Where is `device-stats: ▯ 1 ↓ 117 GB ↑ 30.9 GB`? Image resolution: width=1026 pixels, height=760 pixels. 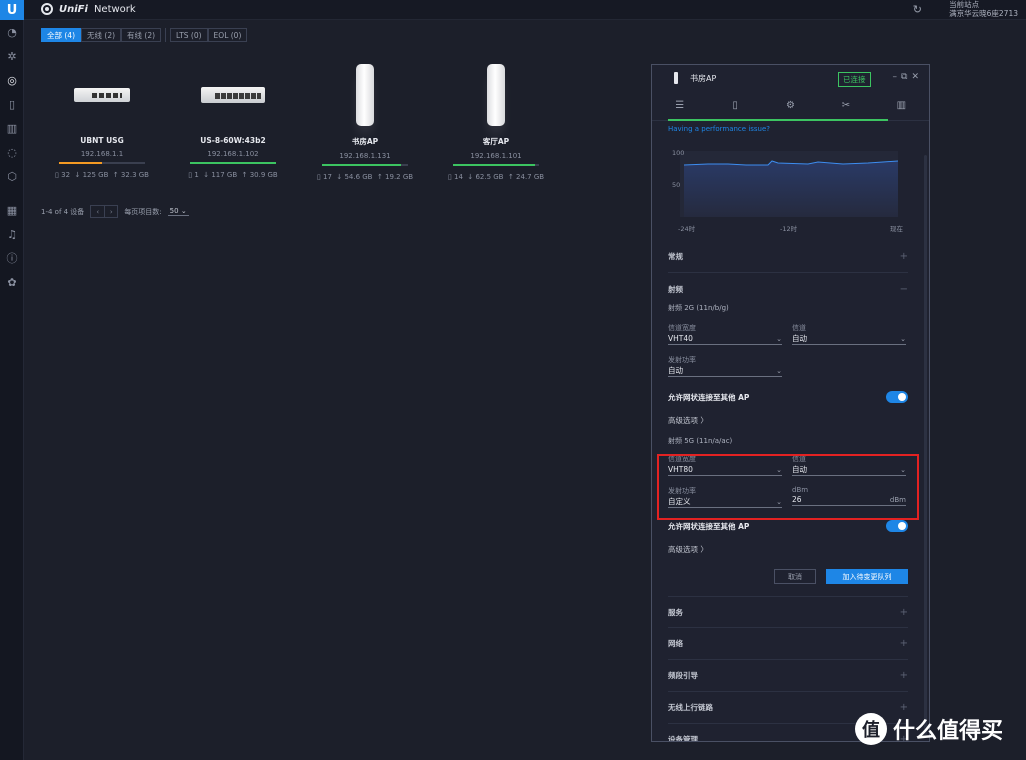
device-stats: ▯ 1 ↓ 117 GB ↑ 30.9 GB is located at coordinates (233, 175).